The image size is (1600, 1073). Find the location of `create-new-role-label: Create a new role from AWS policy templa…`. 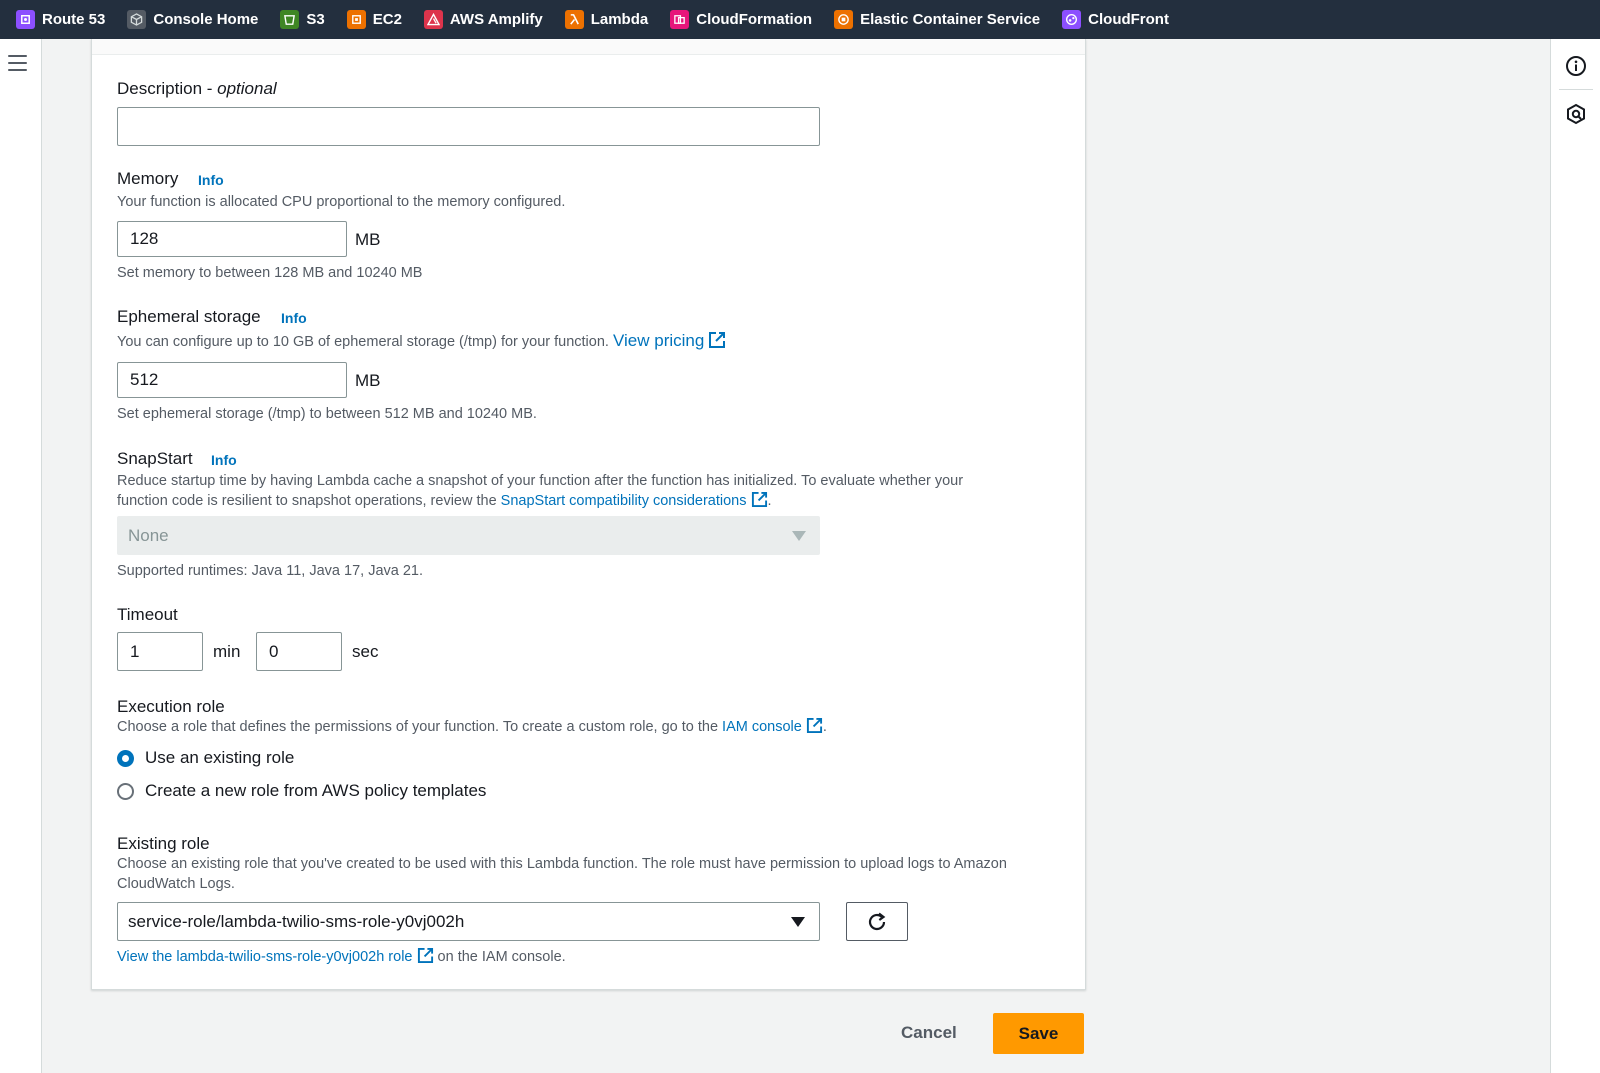

create-new-role-label: Create a new role from AWS policy templa… is located at coordinates (315, 791).